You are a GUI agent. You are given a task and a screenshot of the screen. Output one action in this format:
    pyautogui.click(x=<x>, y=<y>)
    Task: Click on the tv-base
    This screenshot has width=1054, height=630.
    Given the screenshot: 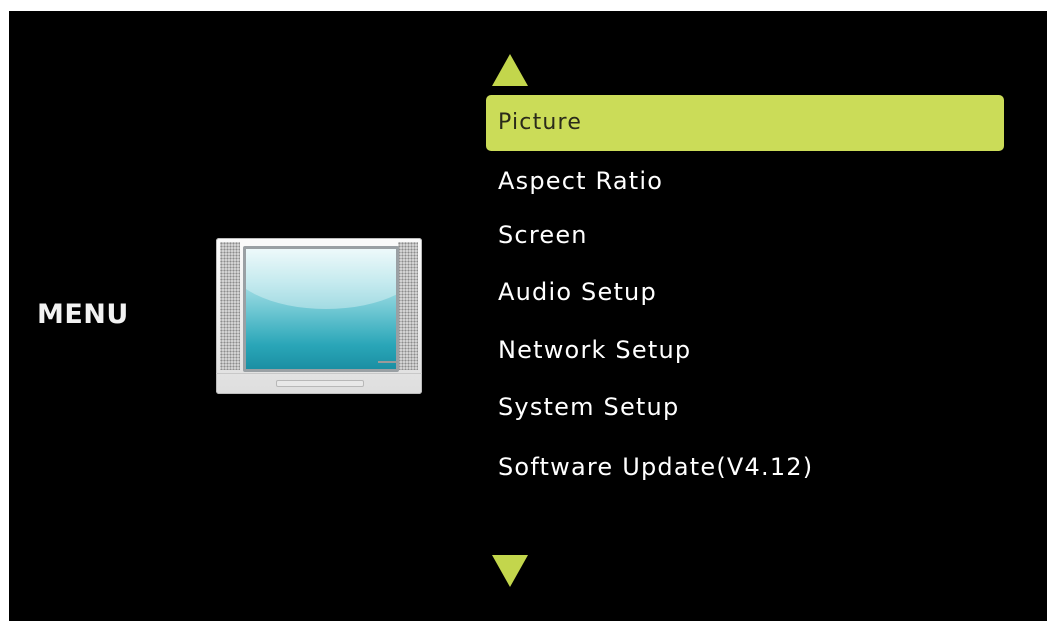 What is the action you would take?
    pyautogui.click(x=319, y=377)
    